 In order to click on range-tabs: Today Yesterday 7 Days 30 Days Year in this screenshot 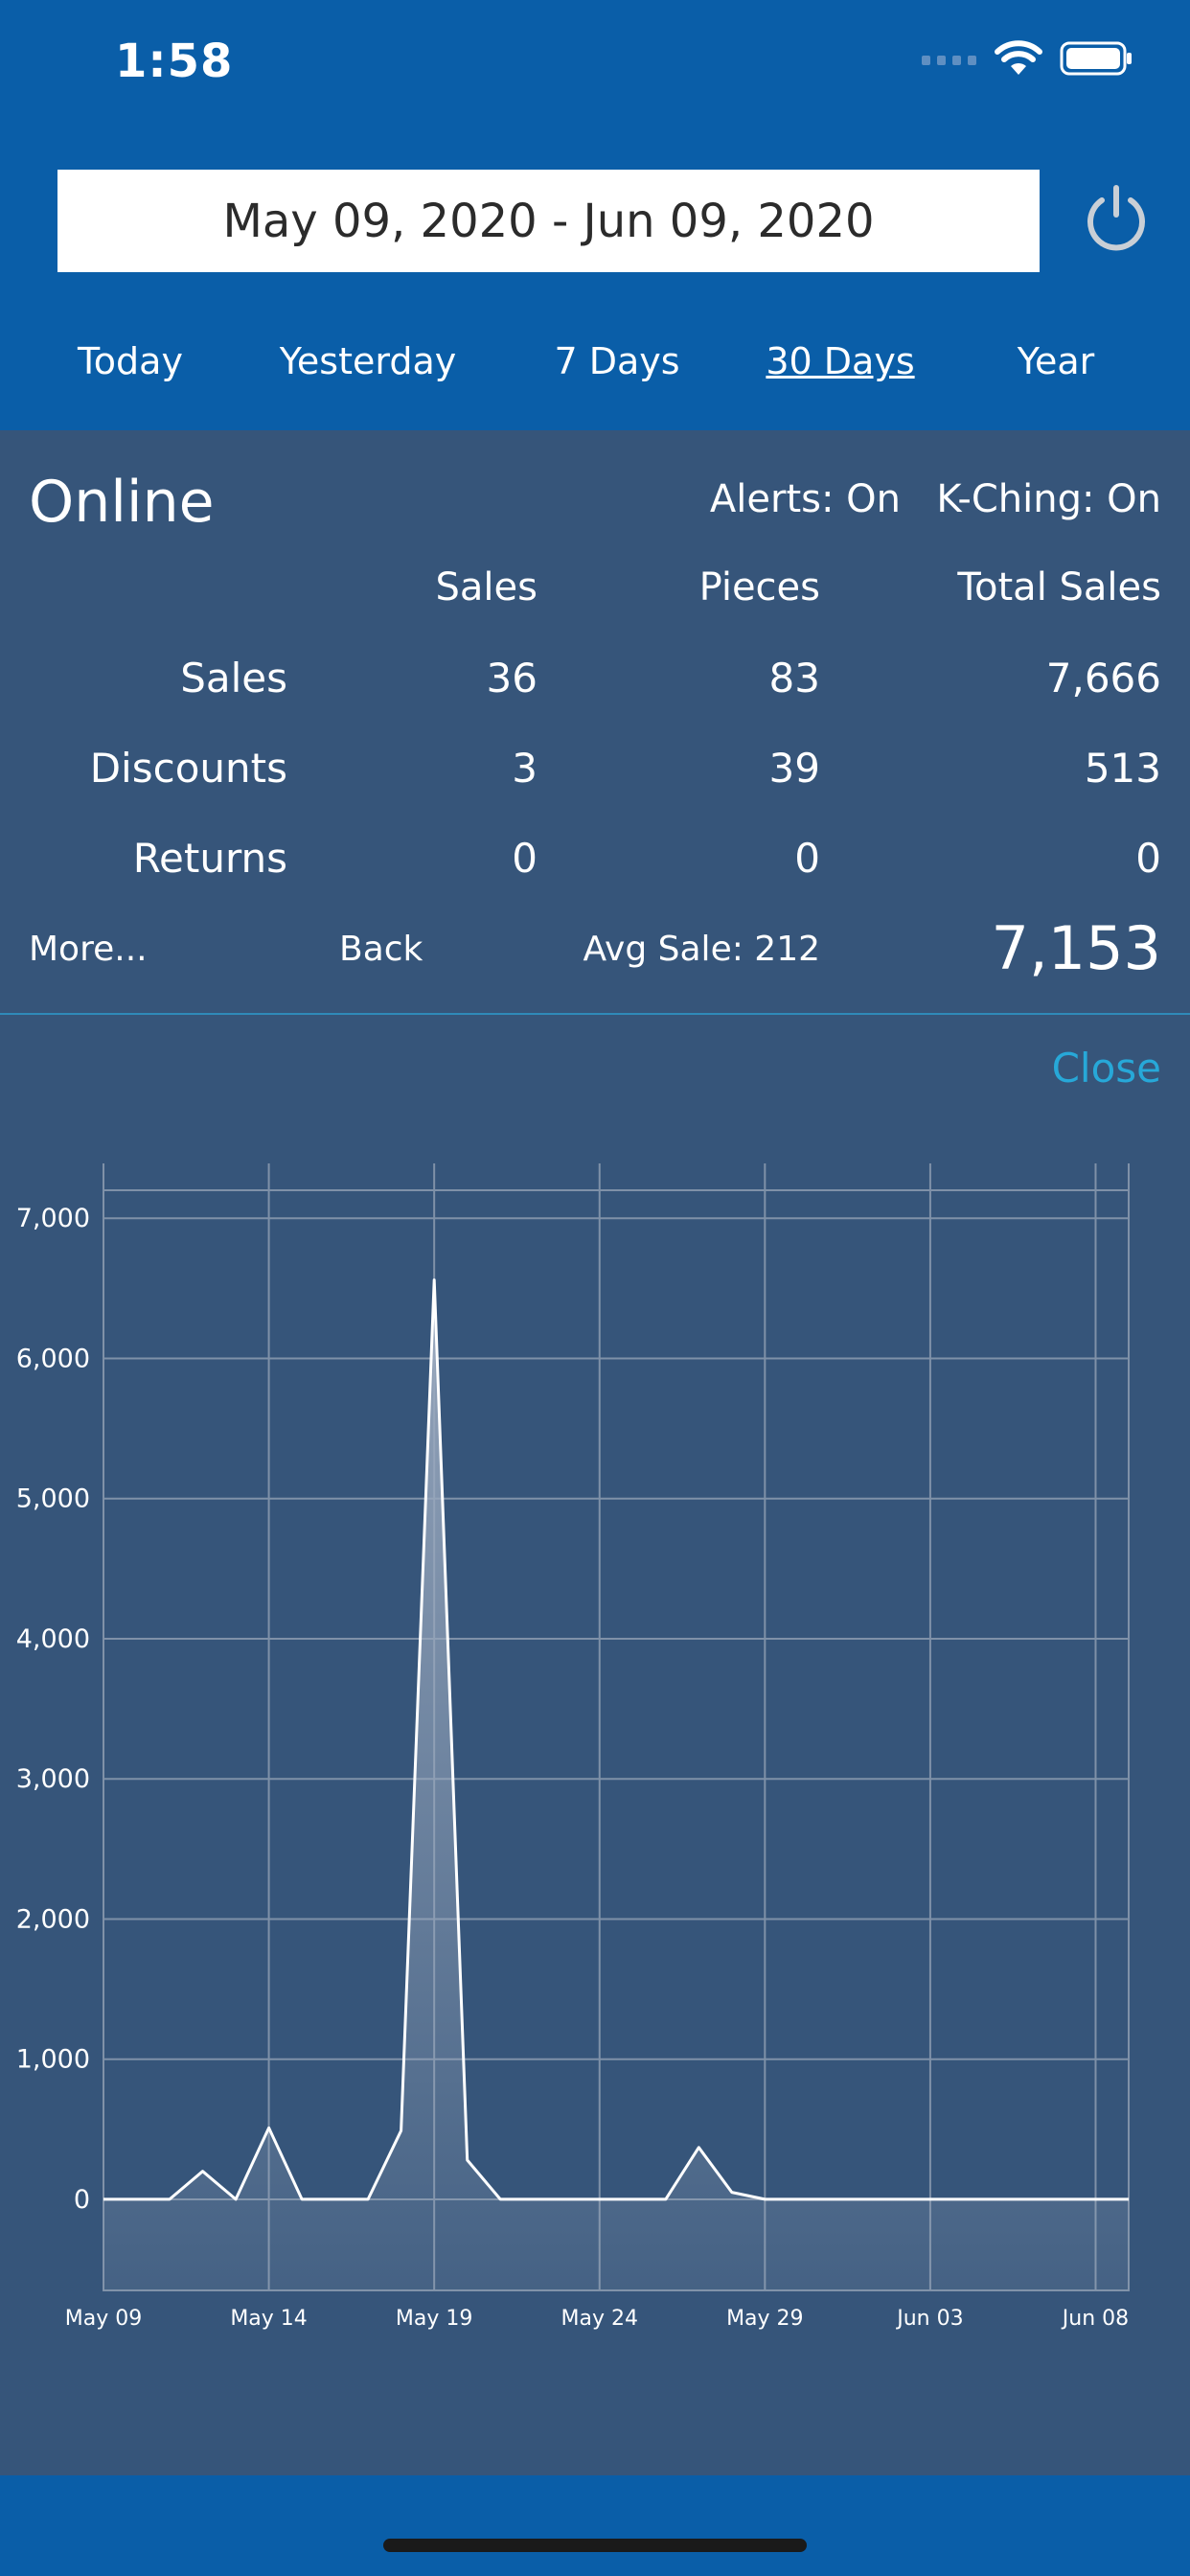, I will do `click(595, 369)`.